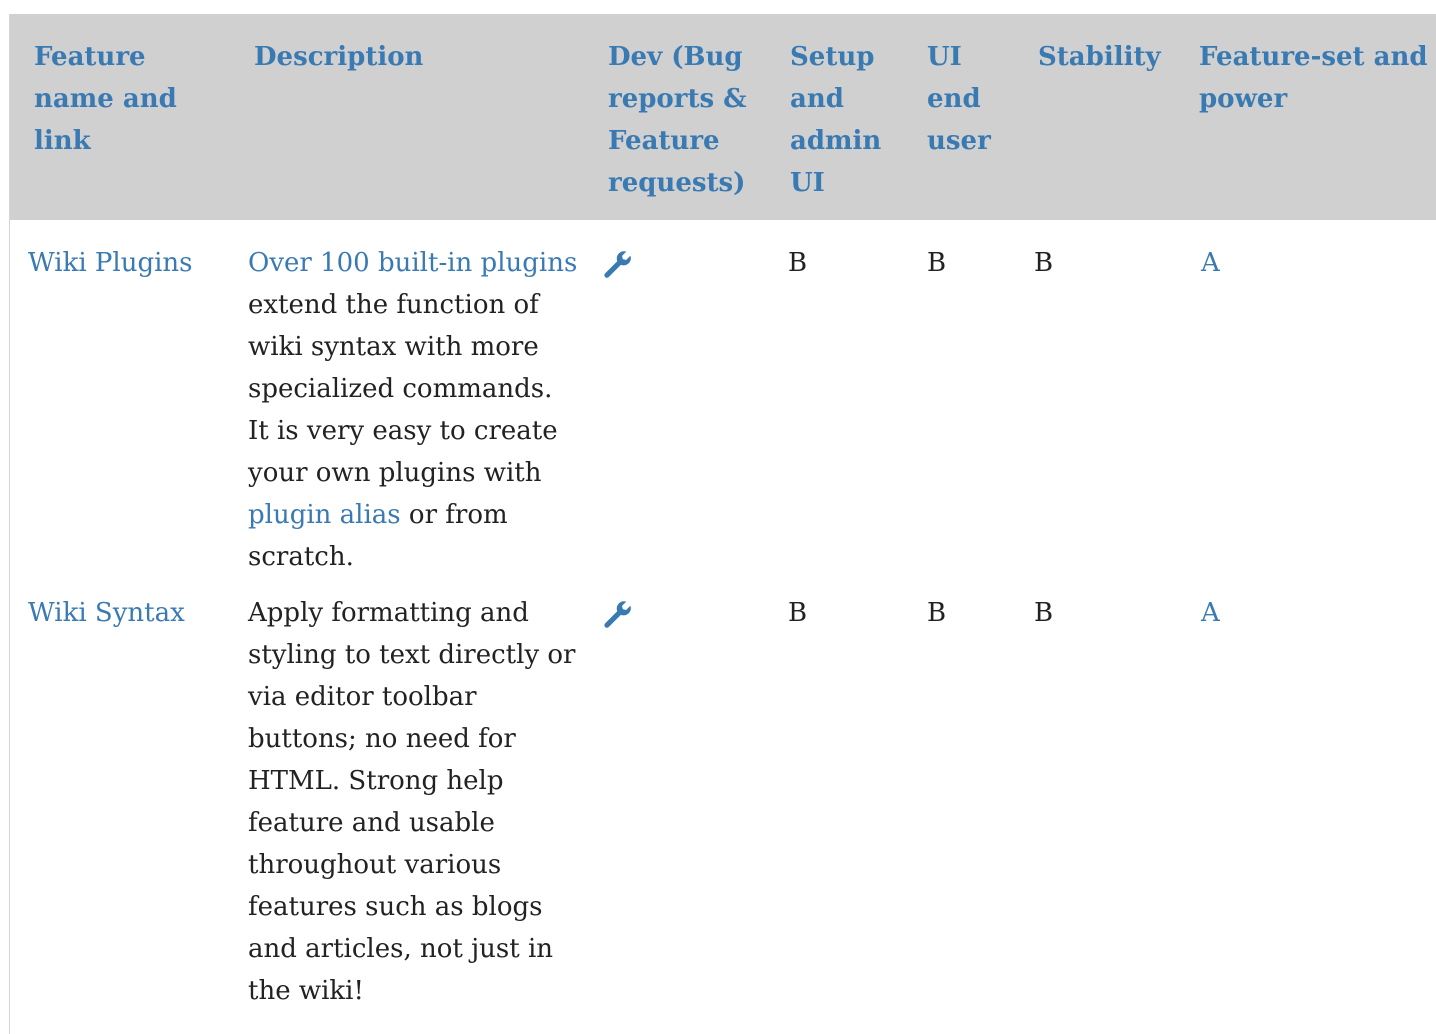 The width and height of the screenshot is (1436, 1034). What do you see at coordinates (965, 117) in the screenshot?
I see `column-header-ui-end-user: UI end user` at bounding box center [965, 117].